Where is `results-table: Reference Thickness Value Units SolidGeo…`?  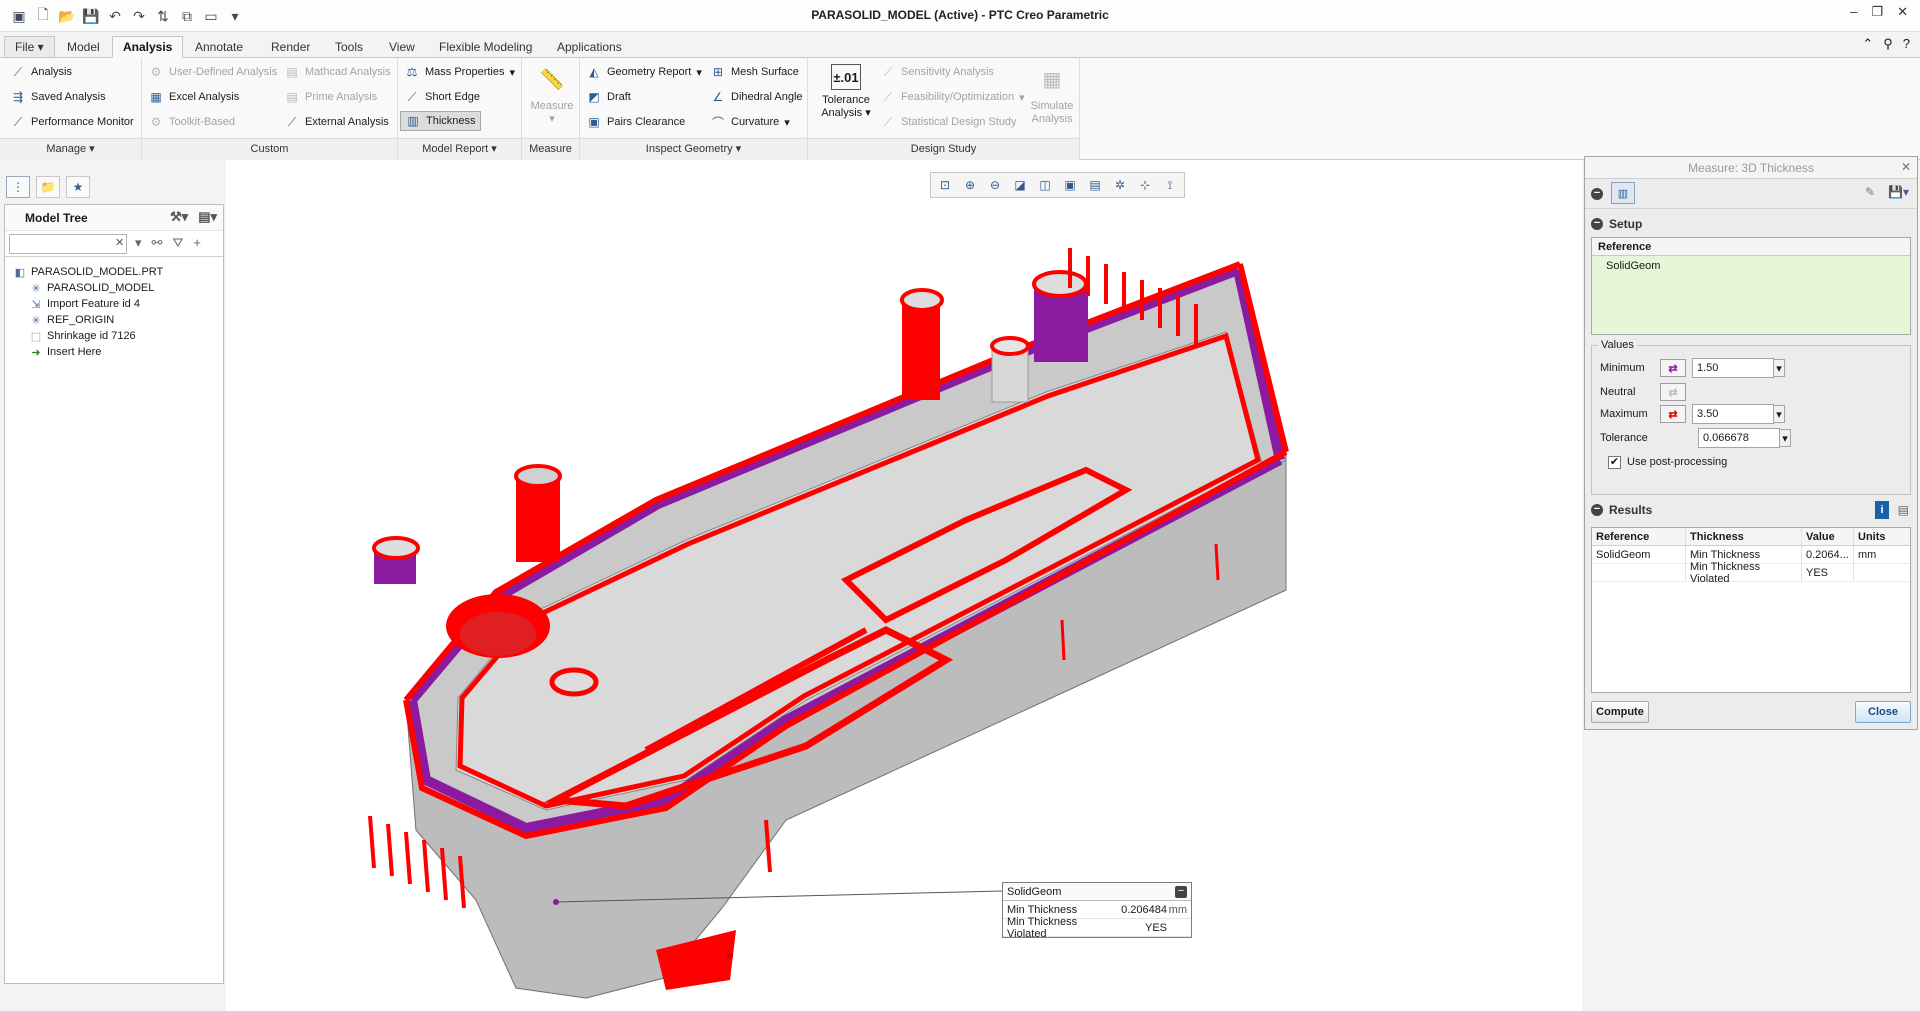
results-table: Reference Thickness Value Units SolidGeo… is located at coordinates (1751, 610).